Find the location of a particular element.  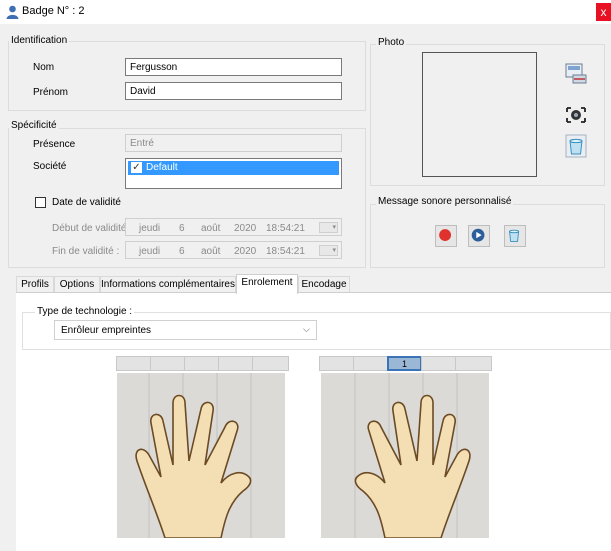

fin-time: 18:54:21 is located at coordinates (285, 251).